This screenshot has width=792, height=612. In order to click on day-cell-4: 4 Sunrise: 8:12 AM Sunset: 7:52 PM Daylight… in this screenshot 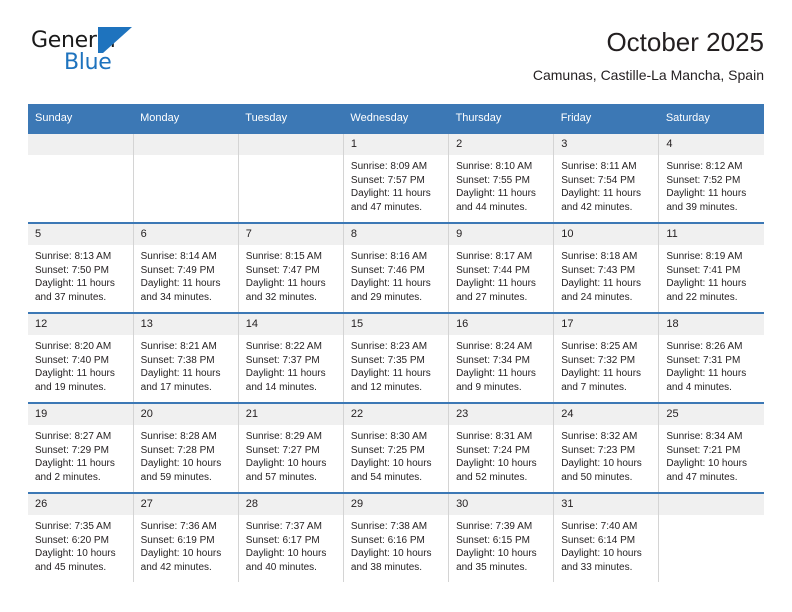, I will do `click(711, 177)`.